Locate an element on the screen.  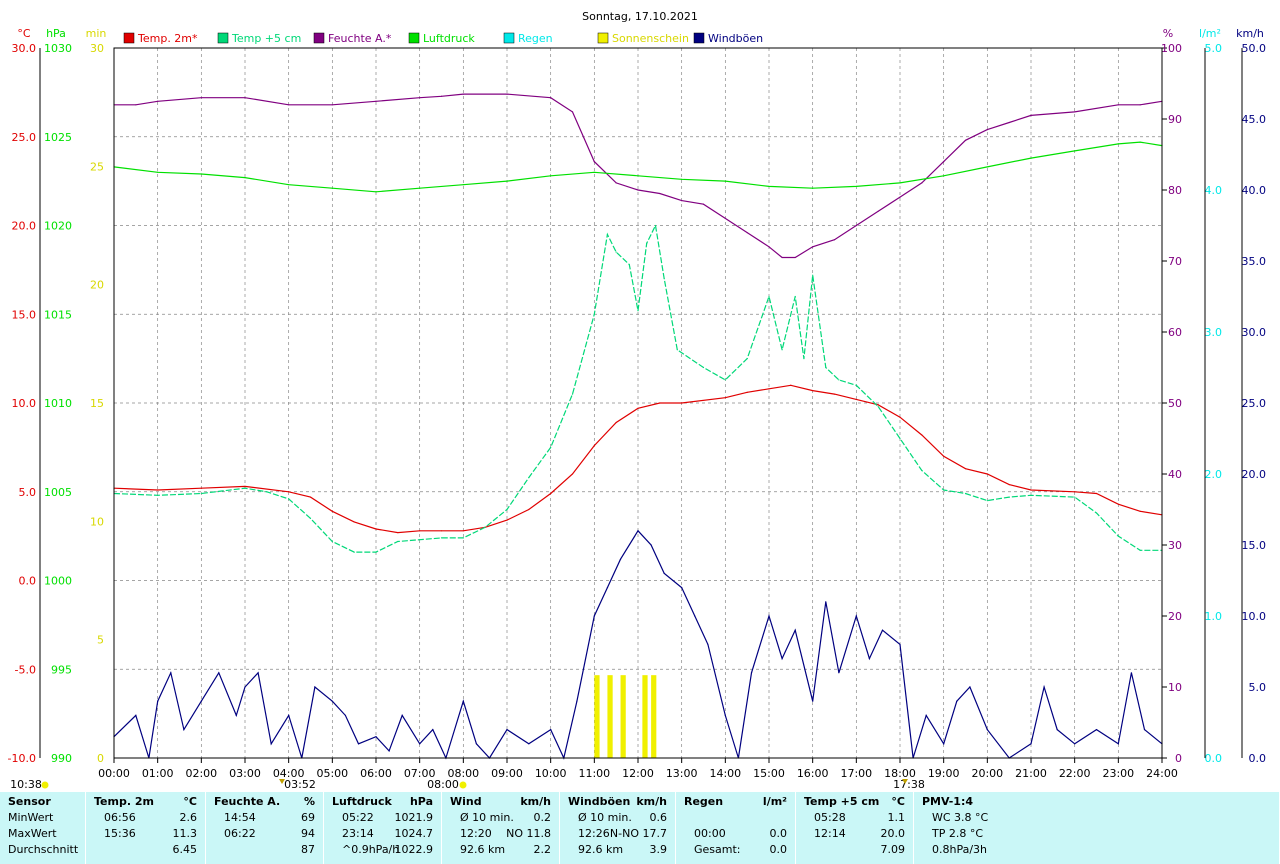
rain-tick-label: 0.0 is located at coordinates (1214, 758).